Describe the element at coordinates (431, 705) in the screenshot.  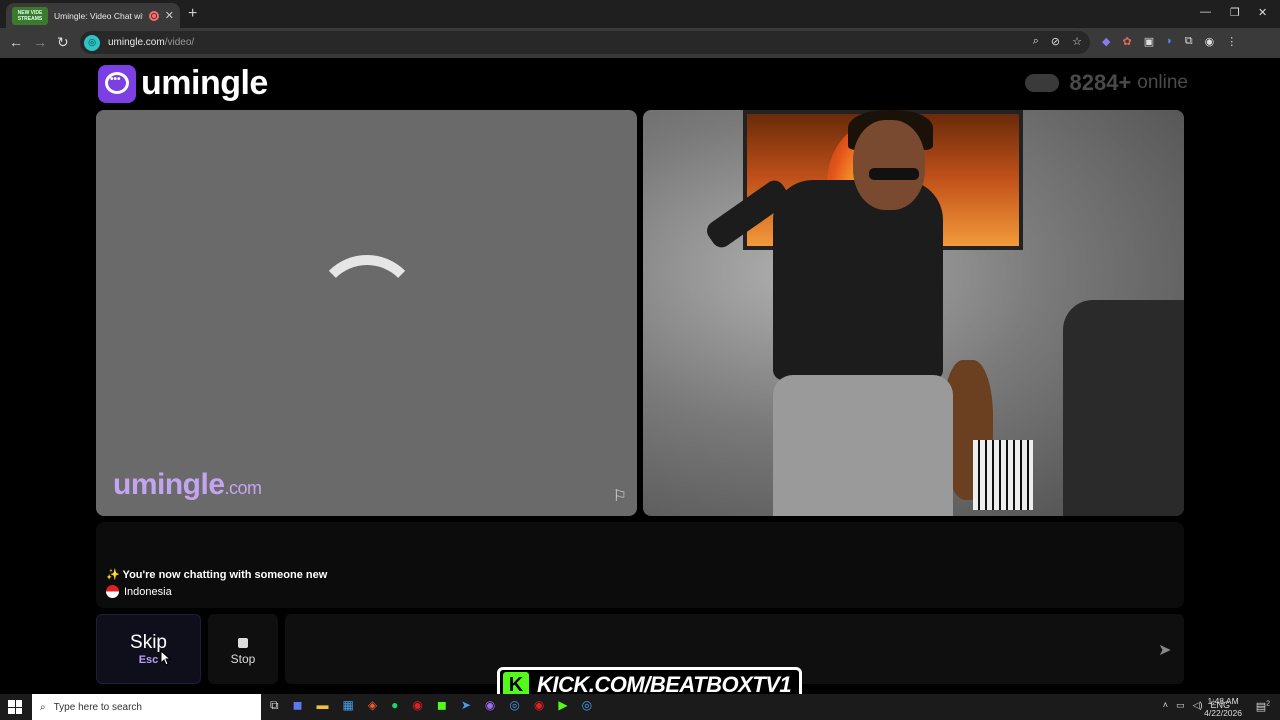
I see `taskbar-apps: ⧉ ◼ ▬ ▦ ◈ ● ◉ ◼ ➤ ◉ ◎ ◉ ▶ ◎` at that location.